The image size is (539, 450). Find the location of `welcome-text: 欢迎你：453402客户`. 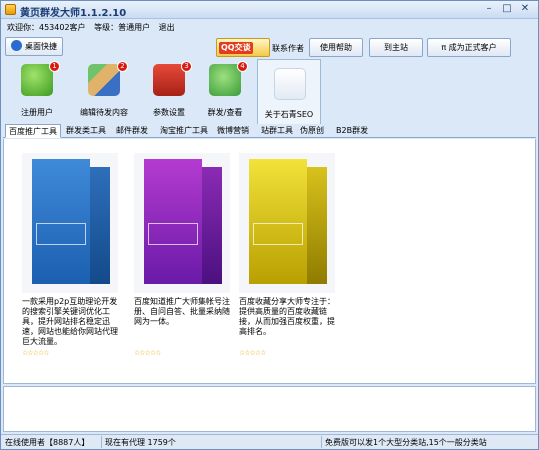

welcome-text: 欢迎你：453402客户 is located at coordinates (46, 27).